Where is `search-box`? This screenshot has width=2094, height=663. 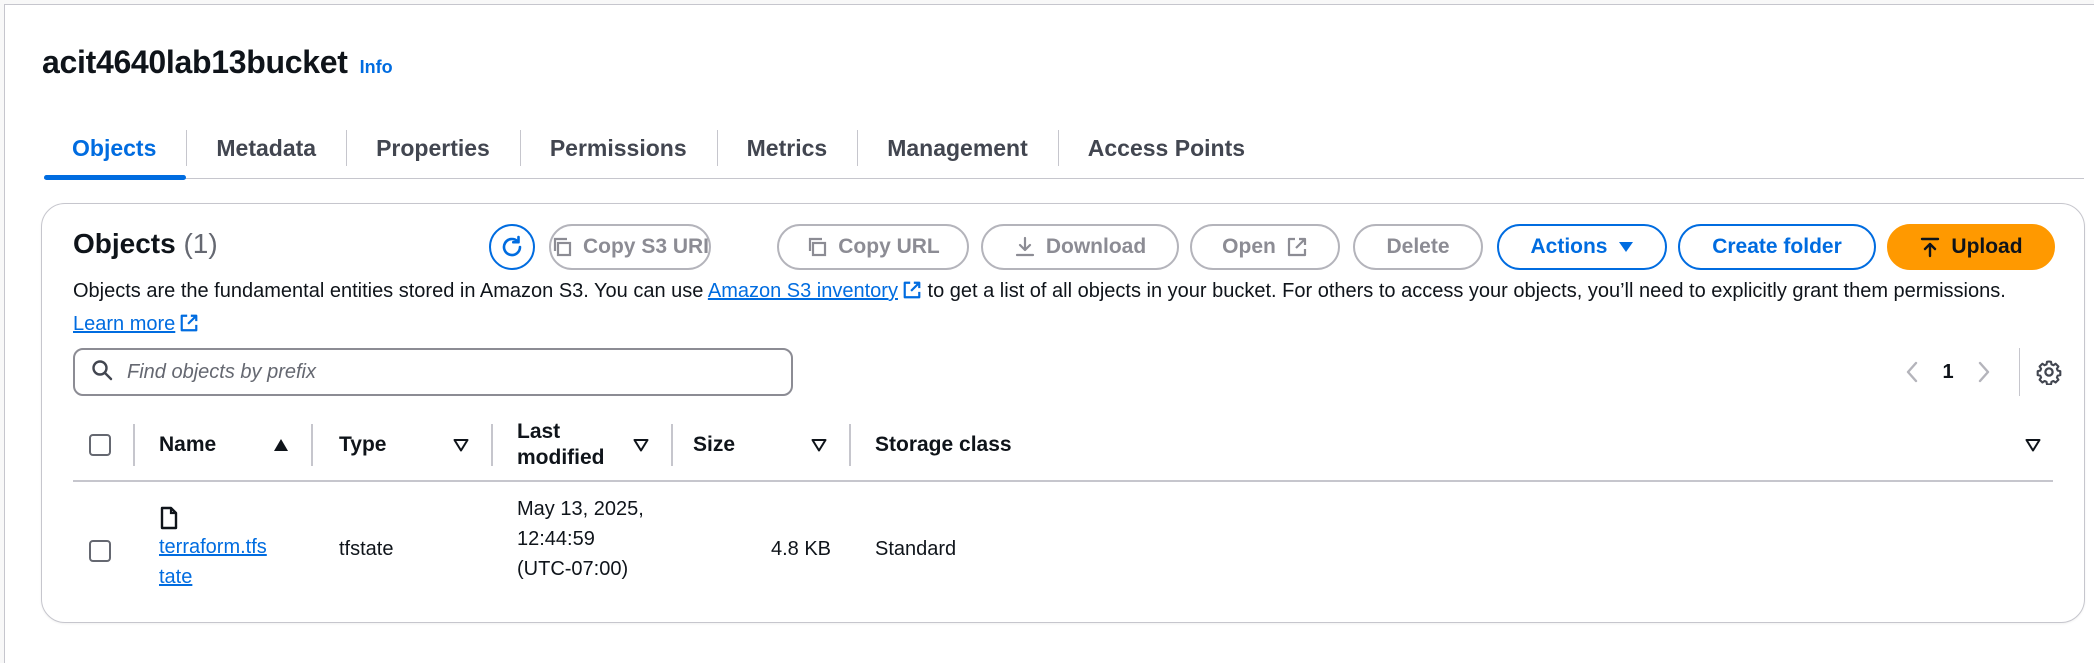
search-box is located at coordinates (433, 372).